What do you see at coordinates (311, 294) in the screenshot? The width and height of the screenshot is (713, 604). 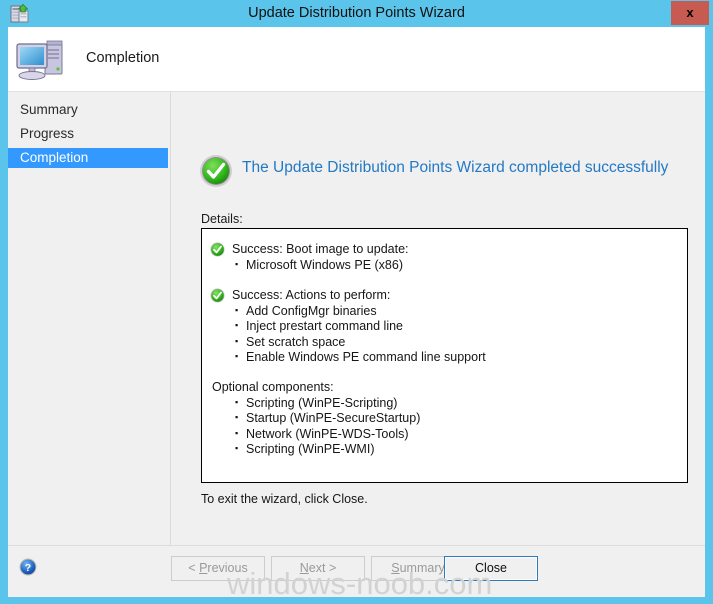 I see `detail-group-heading-text: Success: Actions to perform:` at bounding box center [311, 294].